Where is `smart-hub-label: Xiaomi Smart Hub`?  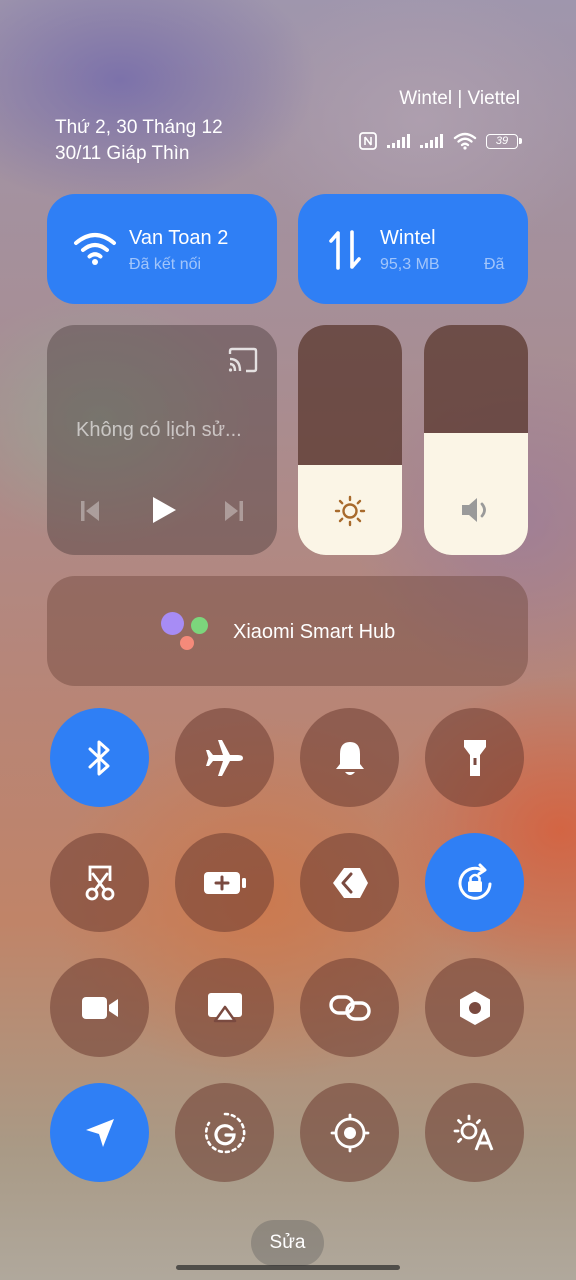 smart-hub-label: Xiaomi Smart Hub is located at coordinates (314, 632).